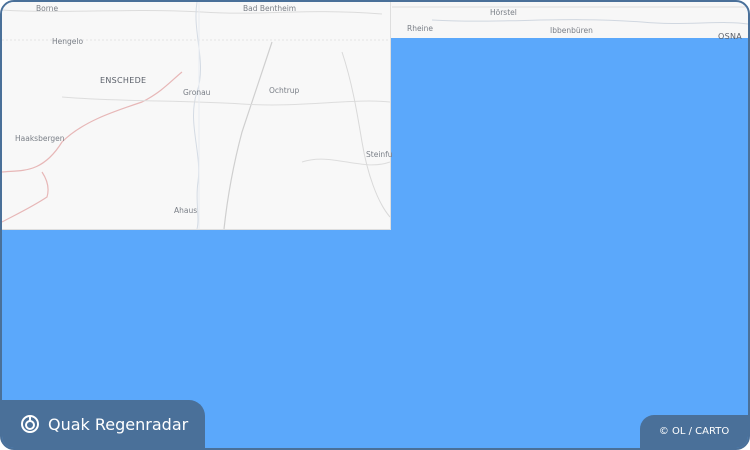  Describe the element at coordinates (420, 28) in the screenshot. I see `place-label: Rheine` at that location.